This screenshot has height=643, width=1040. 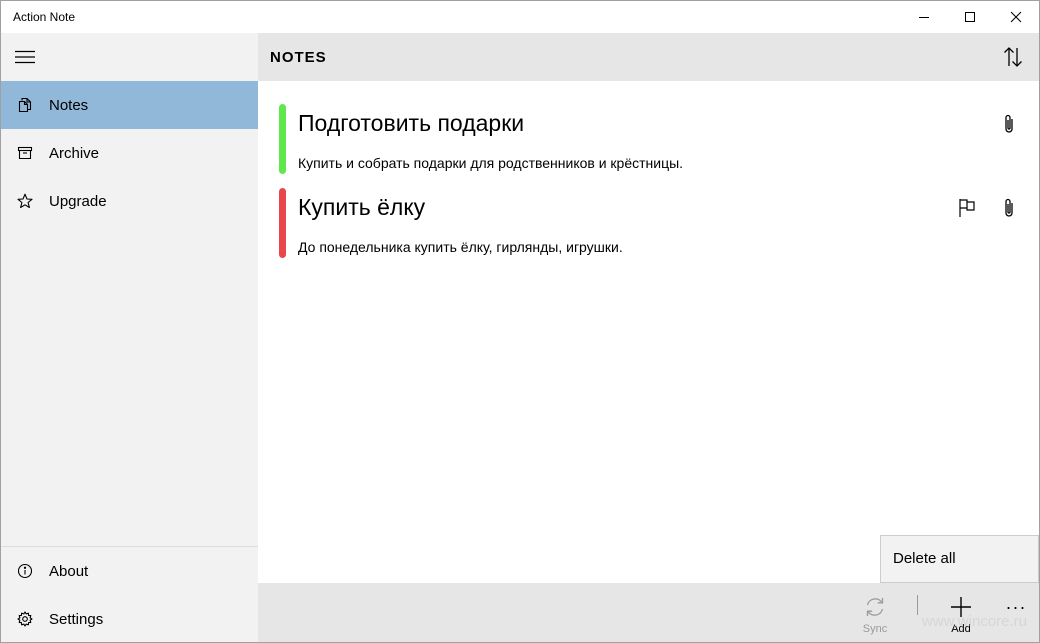 I want to click on more-menu: Delete all, so click(x=959, y=559).